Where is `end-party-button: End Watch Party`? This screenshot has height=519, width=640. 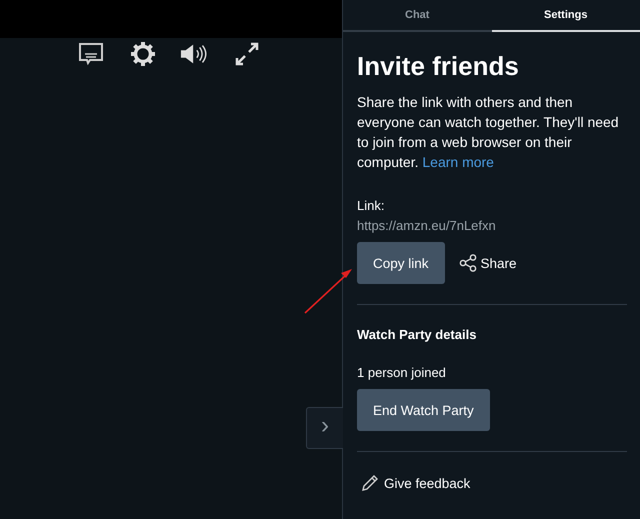
end-party-button: End Watch Party is located at coordinates (423, 410).